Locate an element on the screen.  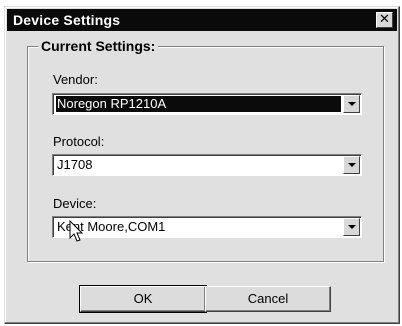
ok-button-label: OK is located at coordinates (143, 298).